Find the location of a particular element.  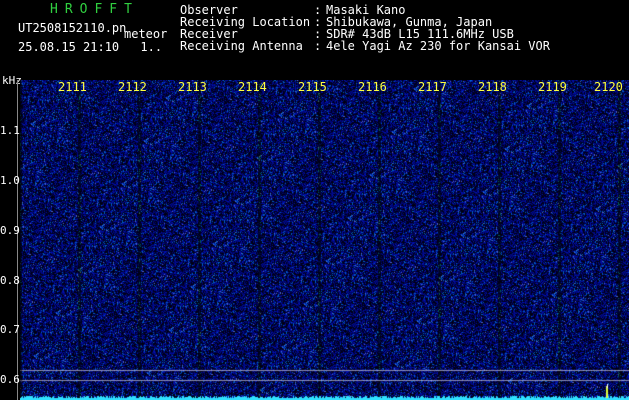

time-tick: 2118 is located at coordinates (492, 87).